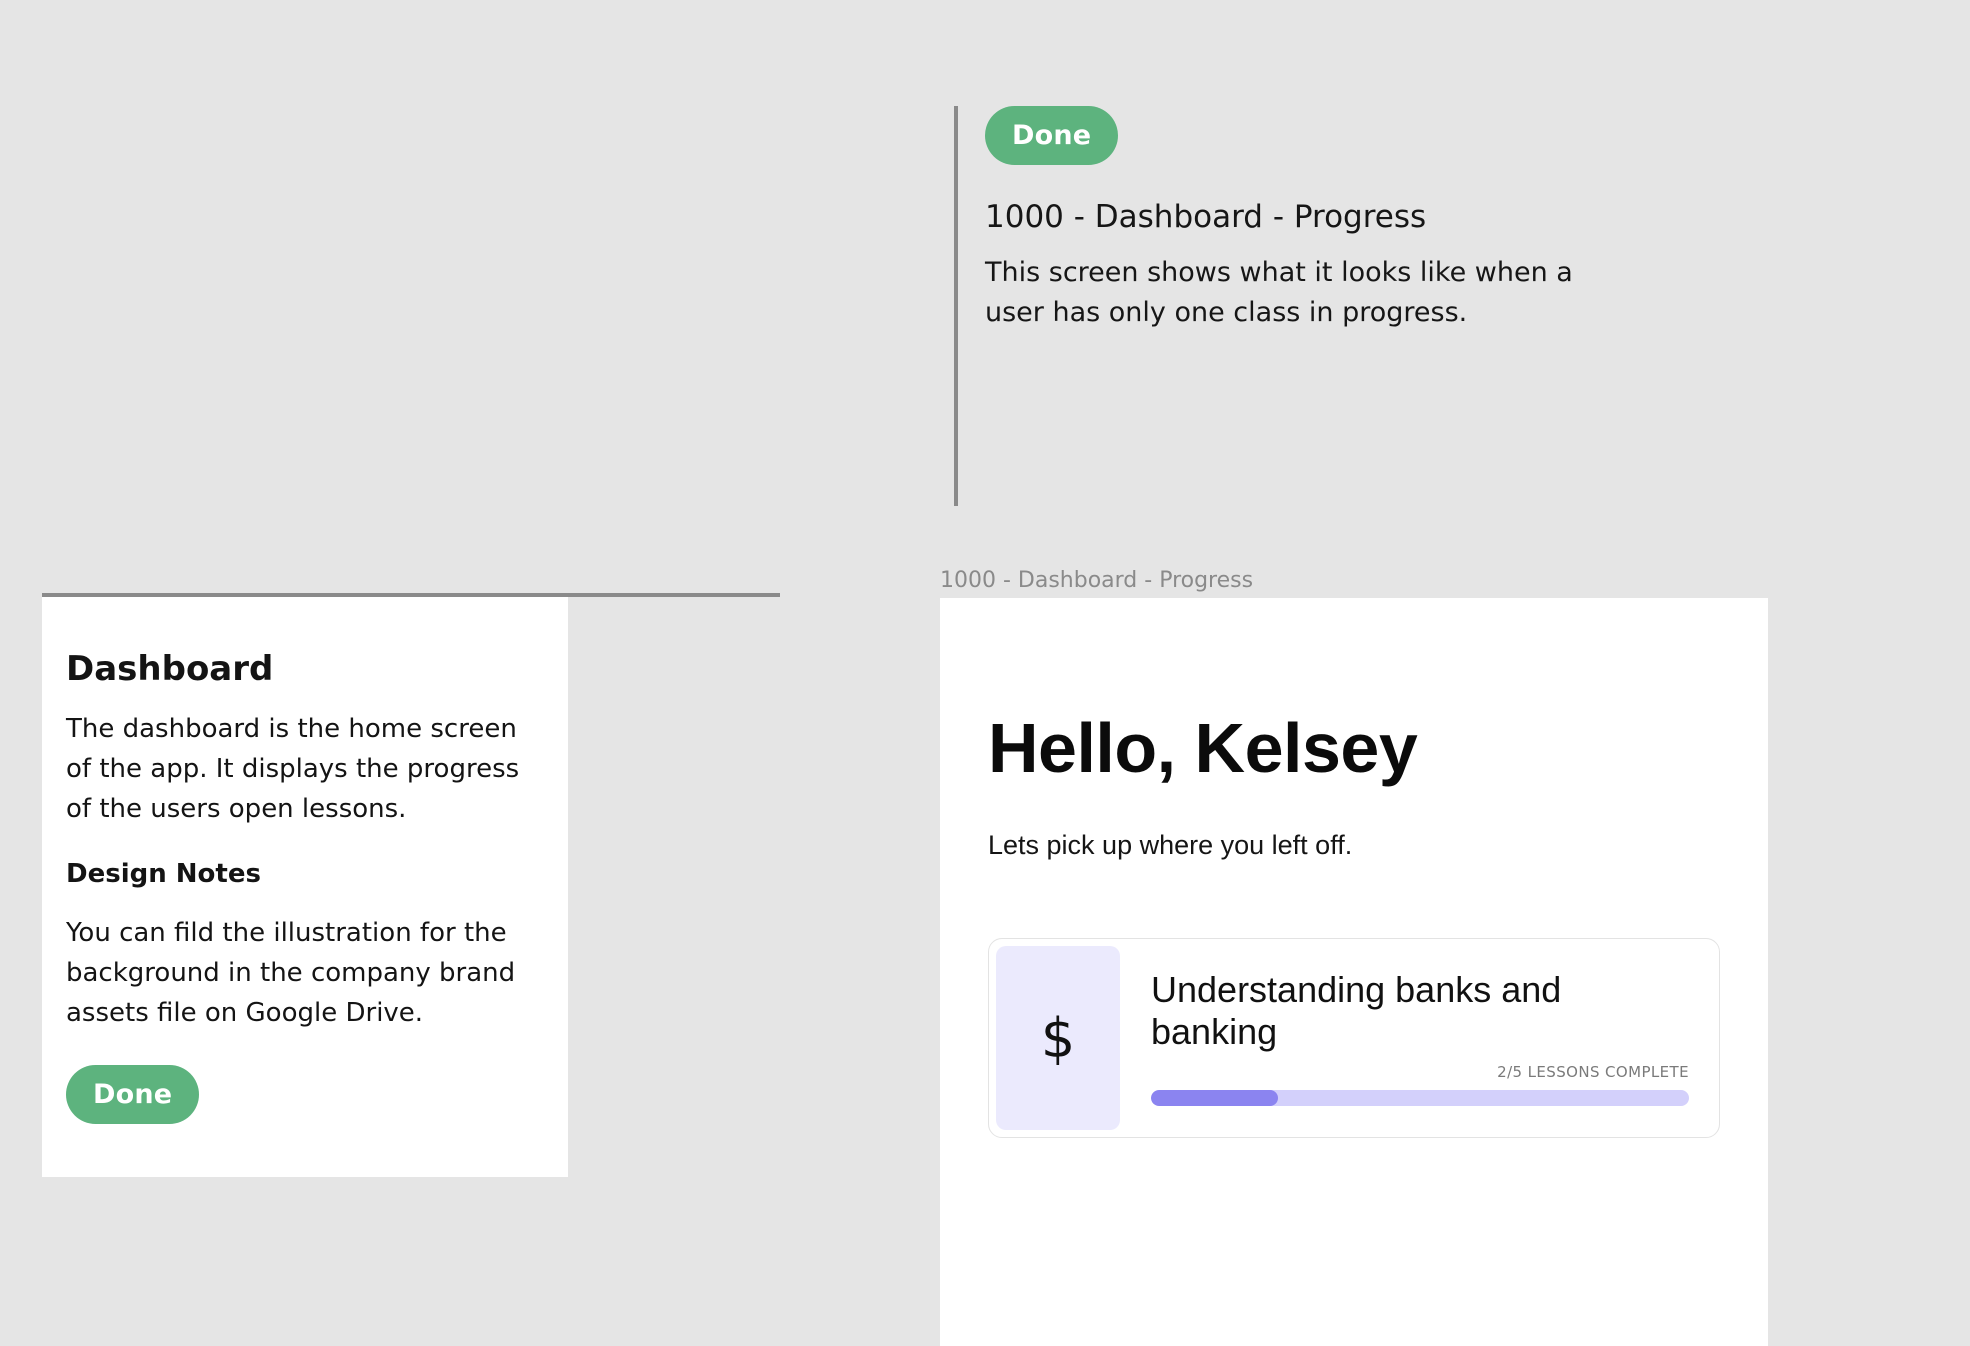  What do you see at coordinates (1096, 580) in the screenshot?
I see `artboard-label: 1000 - Dashboard - Progress` at bounding box center [1096, 580].